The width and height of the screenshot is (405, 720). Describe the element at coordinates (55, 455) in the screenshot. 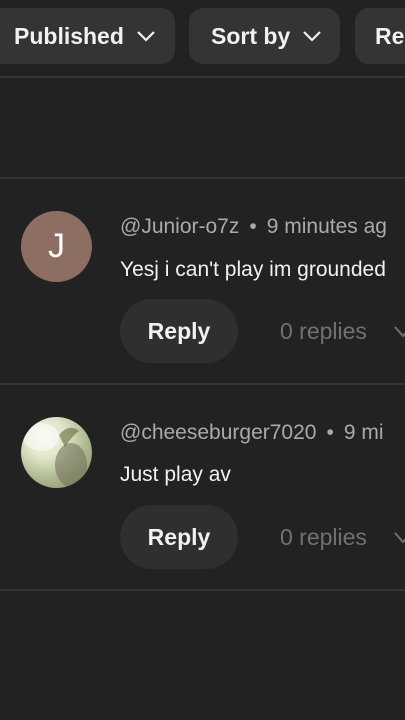

I see `avatar-photo-icon` at that location.